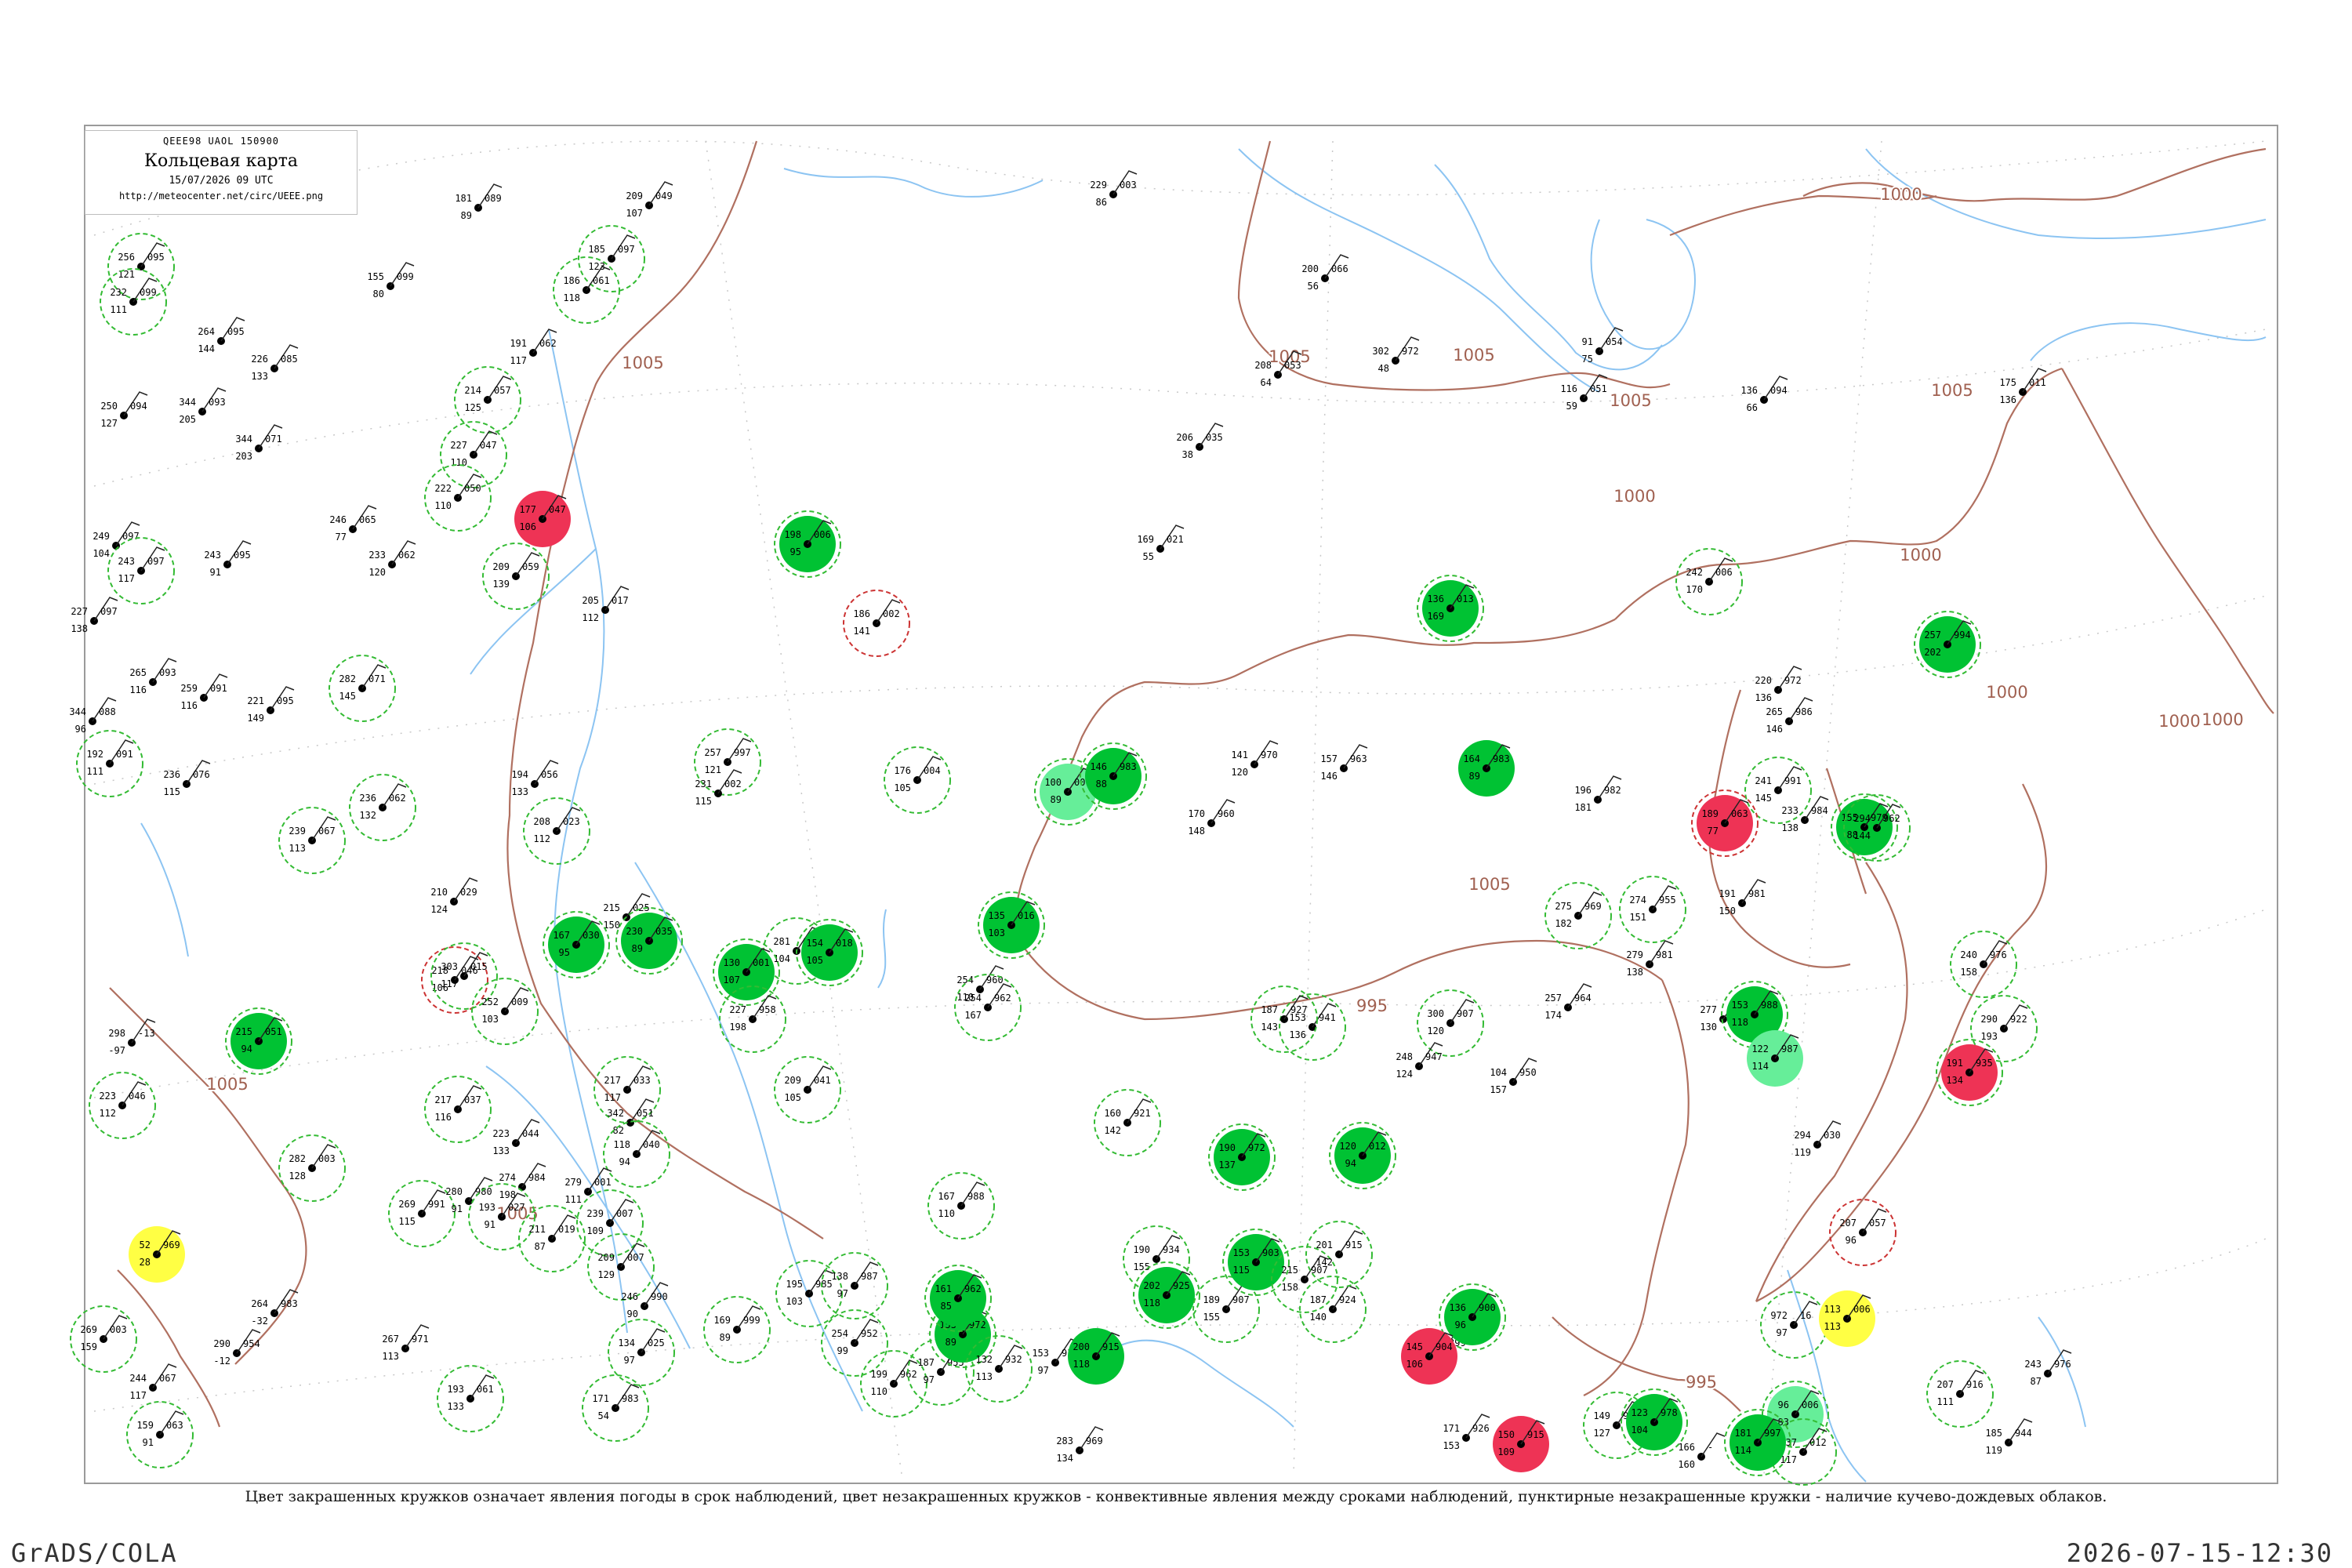 The width and height of the screenshot is (2352, 1568). I want to click on station-temperature: 170, so click(1196, 813).